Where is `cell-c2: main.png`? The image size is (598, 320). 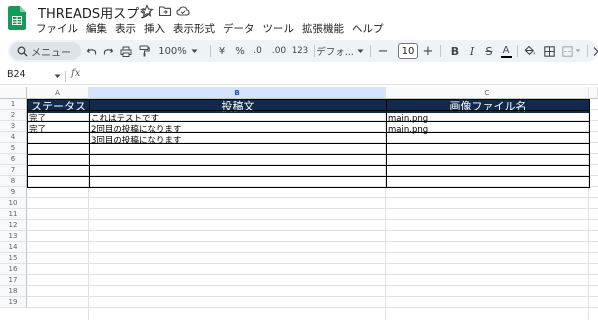 cell-c2: main.png is located at coordinates (407, 119).